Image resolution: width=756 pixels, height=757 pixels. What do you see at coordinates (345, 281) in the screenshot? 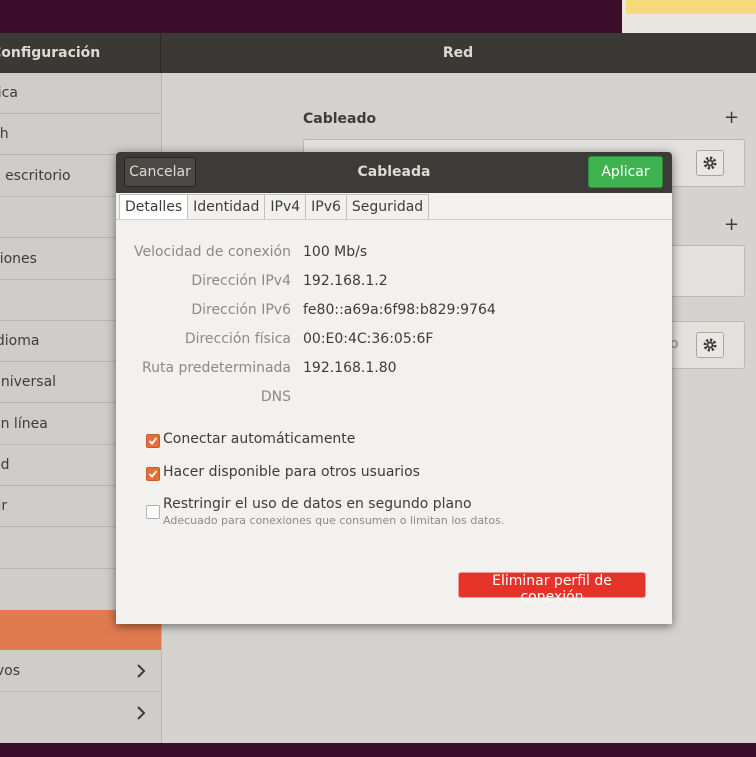
I see `ipv4-address-value: 192.168.1.2` at bounding box center [345, 281].